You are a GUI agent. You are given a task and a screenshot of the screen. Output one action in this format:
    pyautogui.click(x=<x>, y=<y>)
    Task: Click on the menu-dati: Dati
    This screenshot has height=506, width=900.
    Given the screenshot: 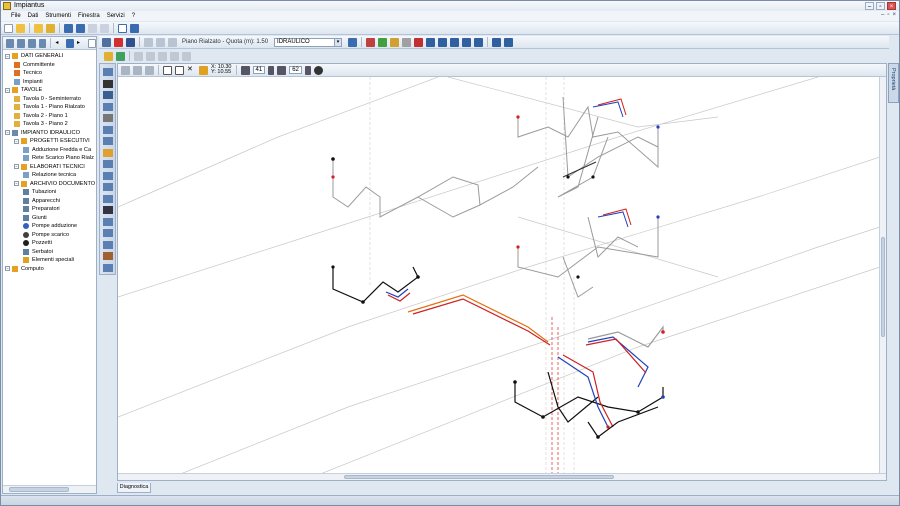 What is the action you would take?
    pyautogui.click(x=33, y=16)
    